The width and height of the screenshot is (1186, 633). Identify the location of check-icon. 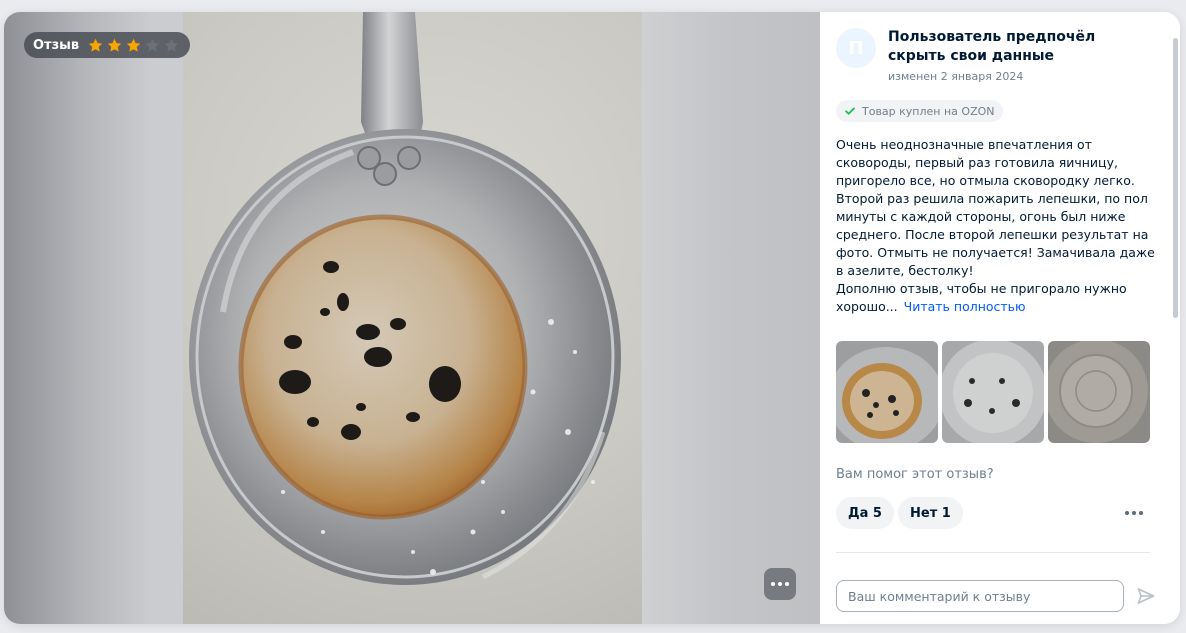
(850, 111).